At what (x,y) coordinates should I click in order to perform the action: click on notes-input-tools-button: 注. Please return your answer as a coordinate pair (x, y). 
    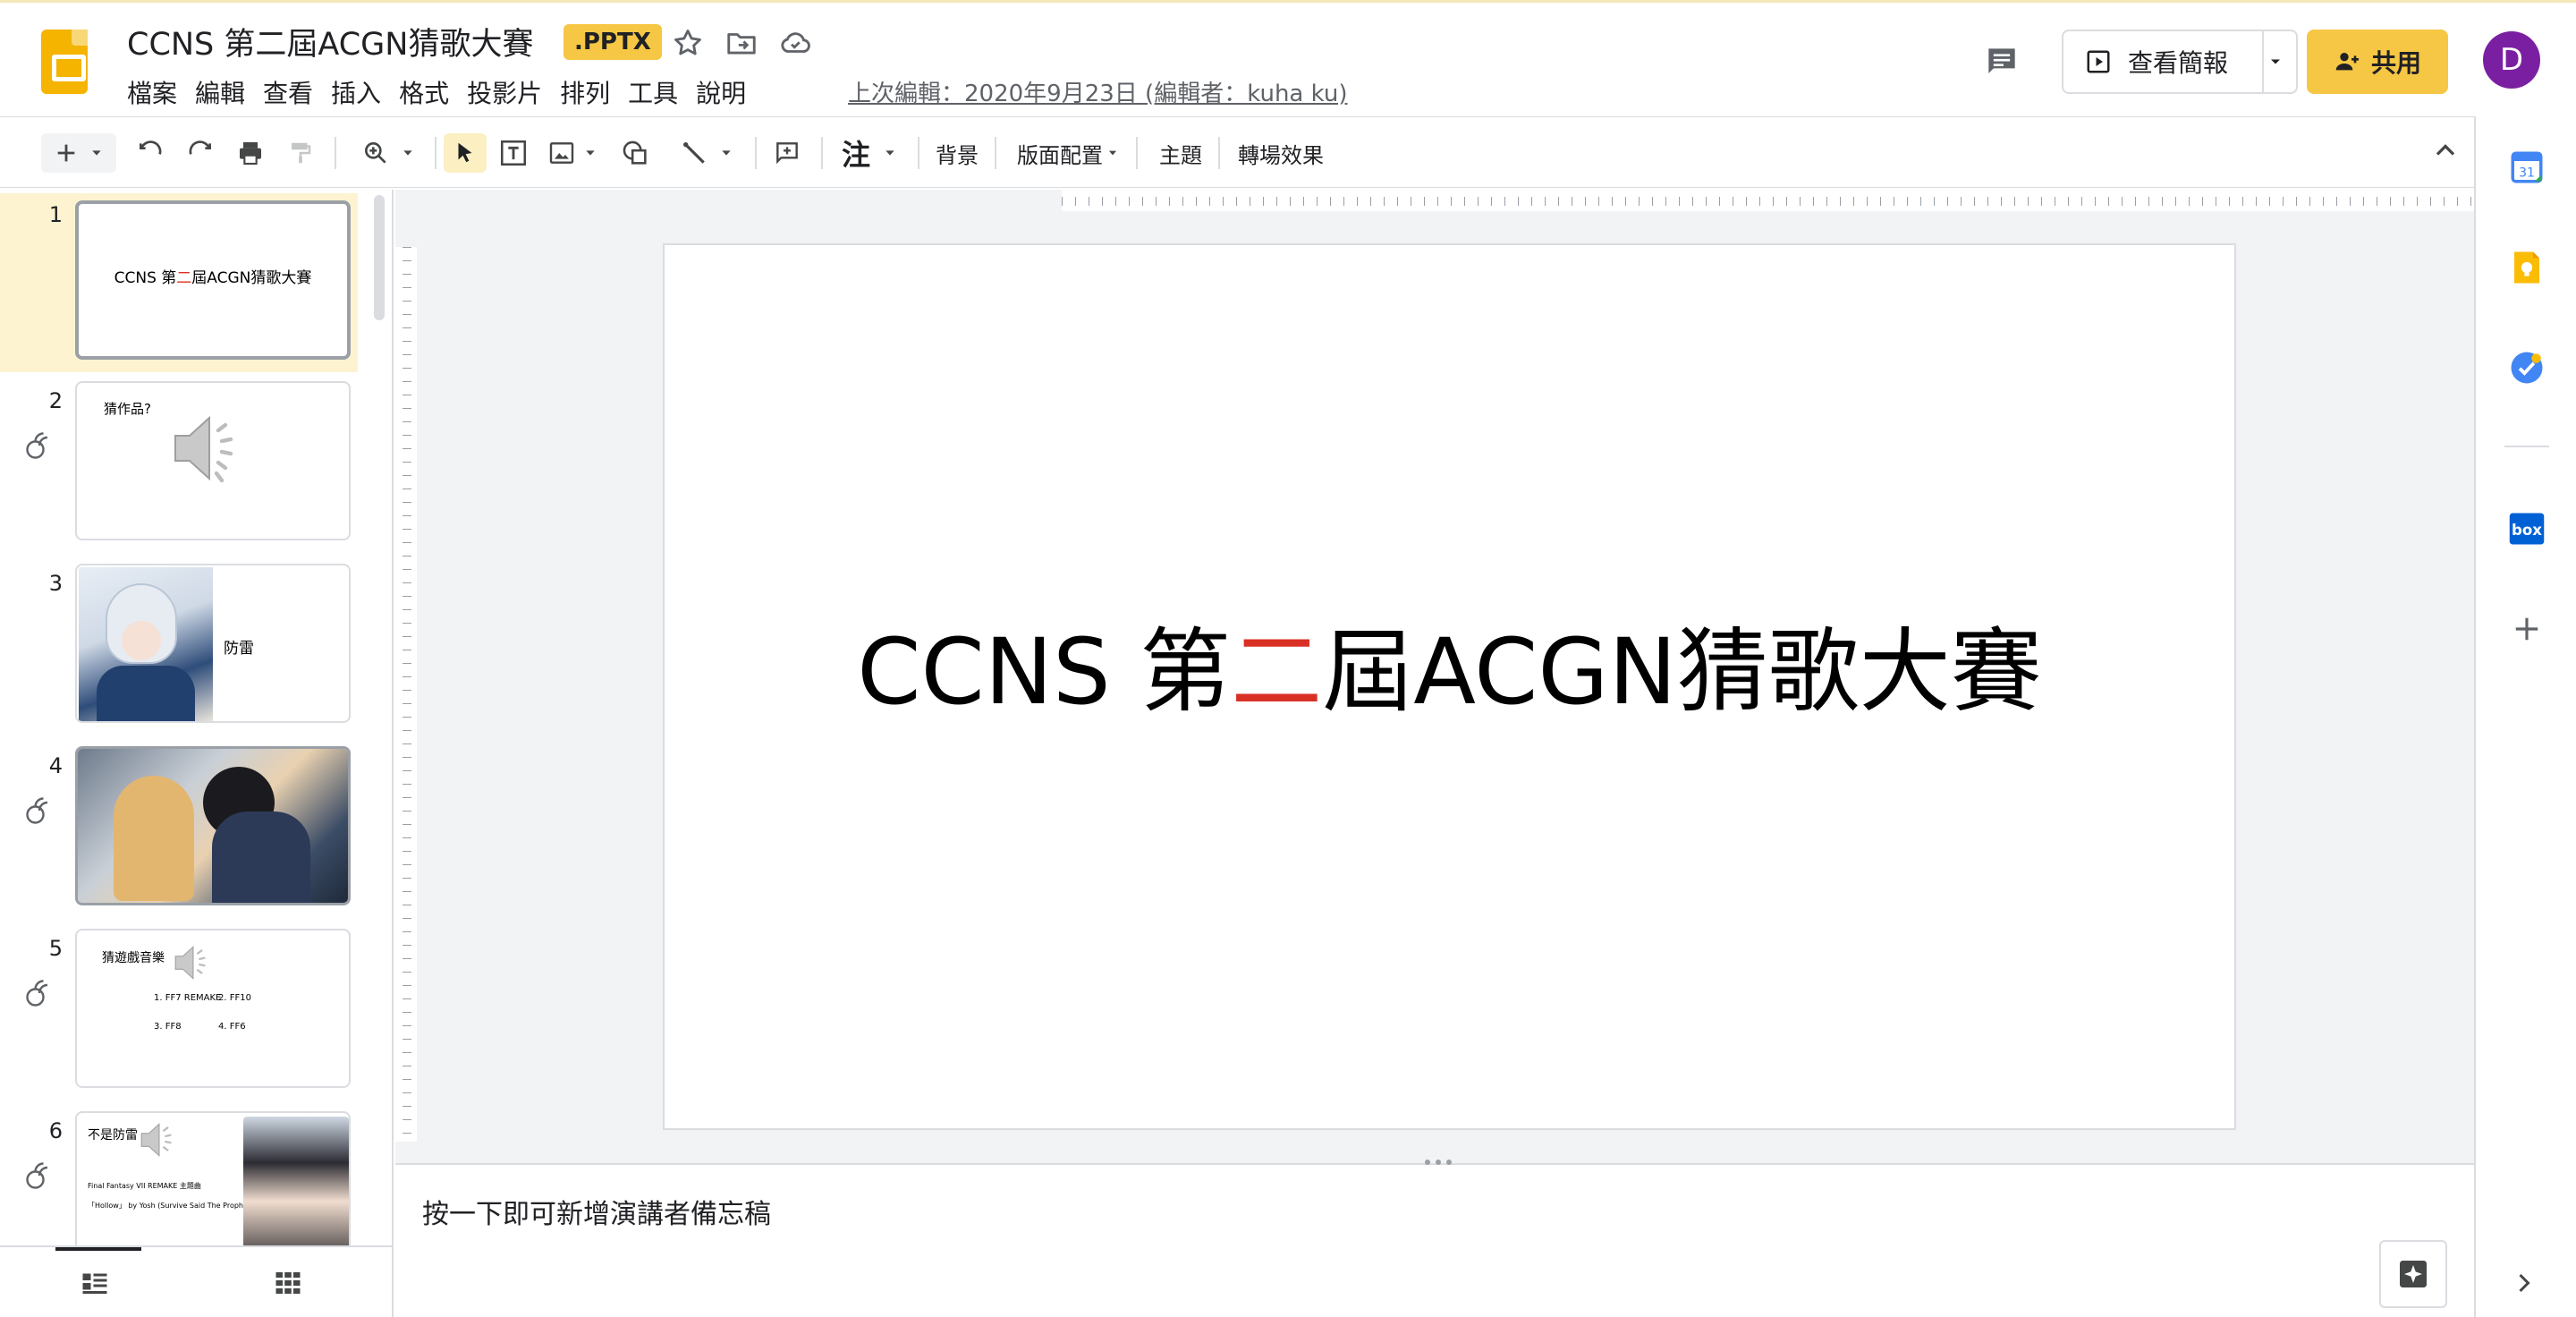
    Looking at the image, I should click on (869, 153).